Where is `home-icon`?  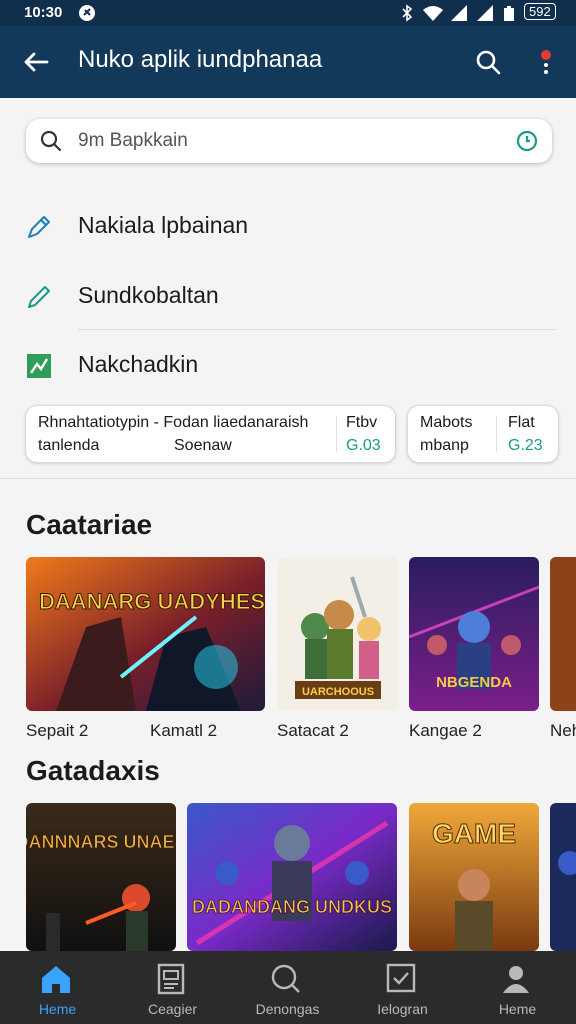
home-icon is located at coordinates (56, 979).